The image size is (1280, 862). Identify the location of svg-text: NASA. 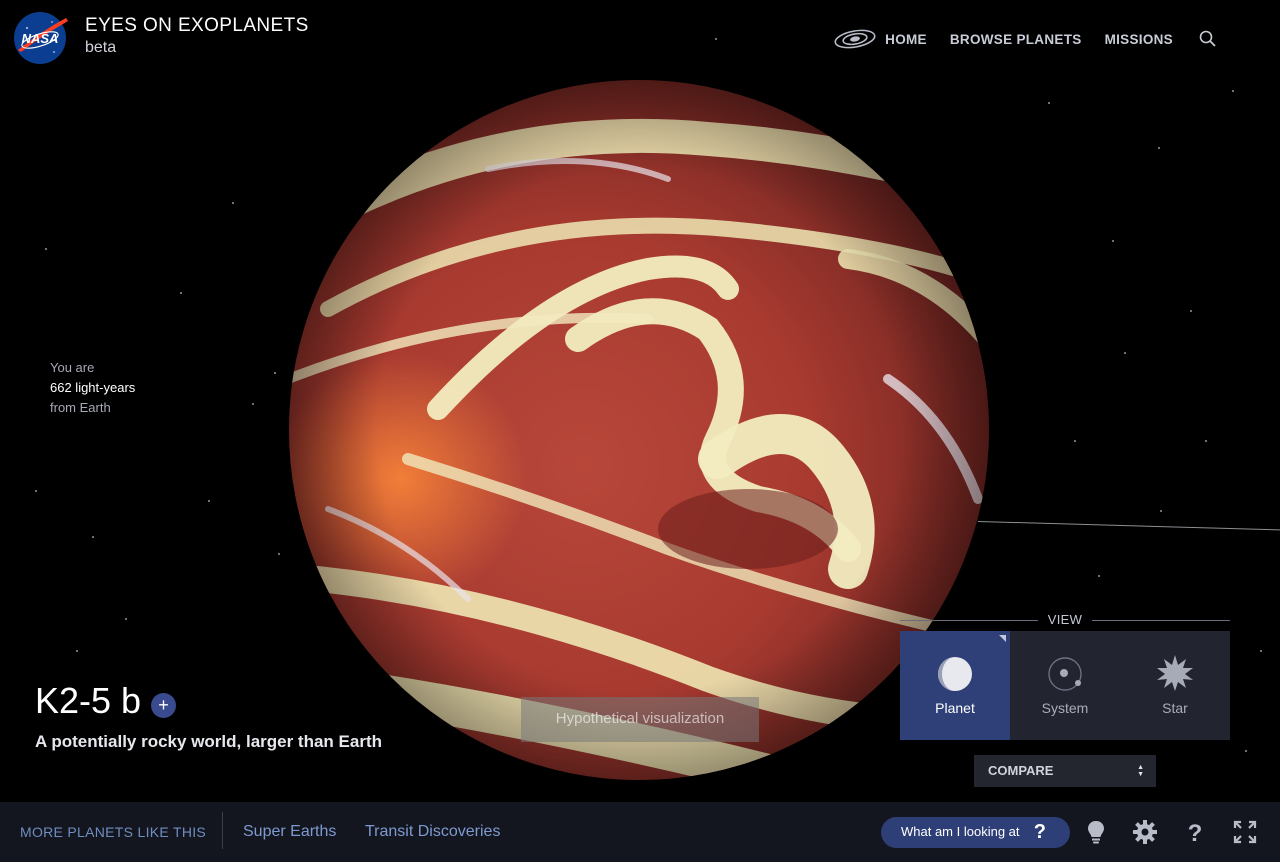
(40, 38).